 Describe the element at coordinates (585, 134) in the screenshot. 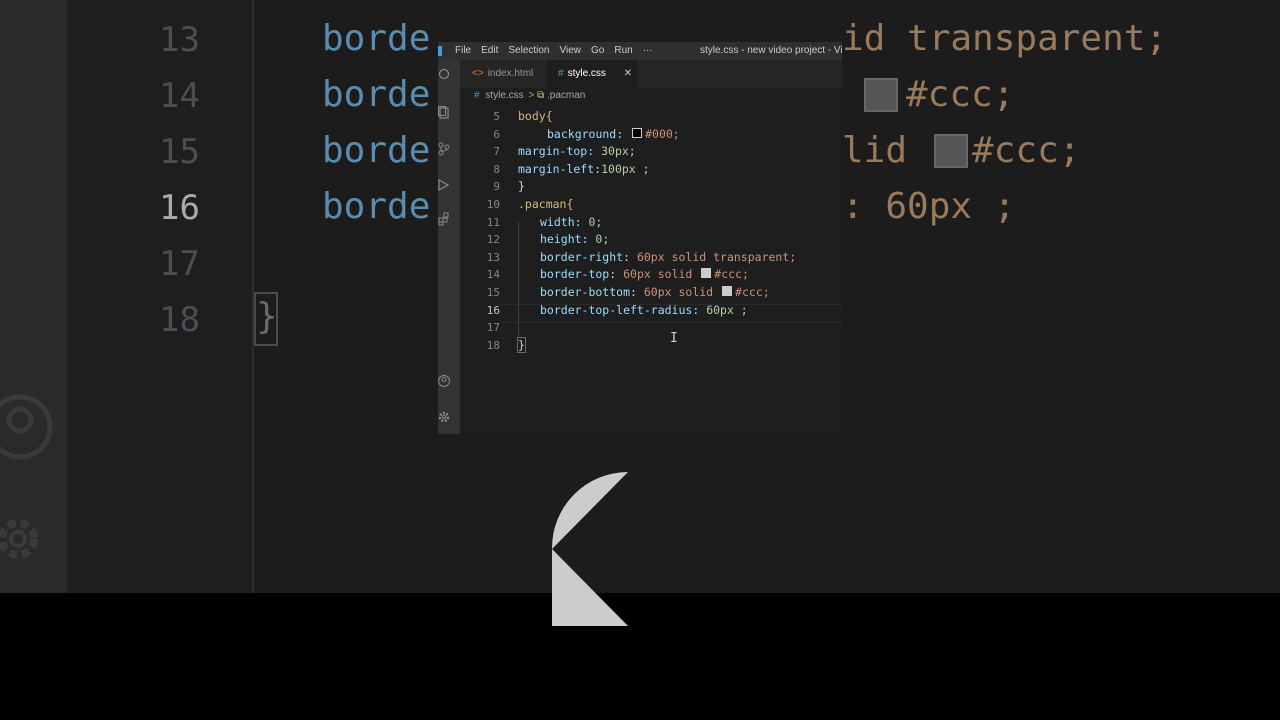

I see `code-property: background:` at that location.